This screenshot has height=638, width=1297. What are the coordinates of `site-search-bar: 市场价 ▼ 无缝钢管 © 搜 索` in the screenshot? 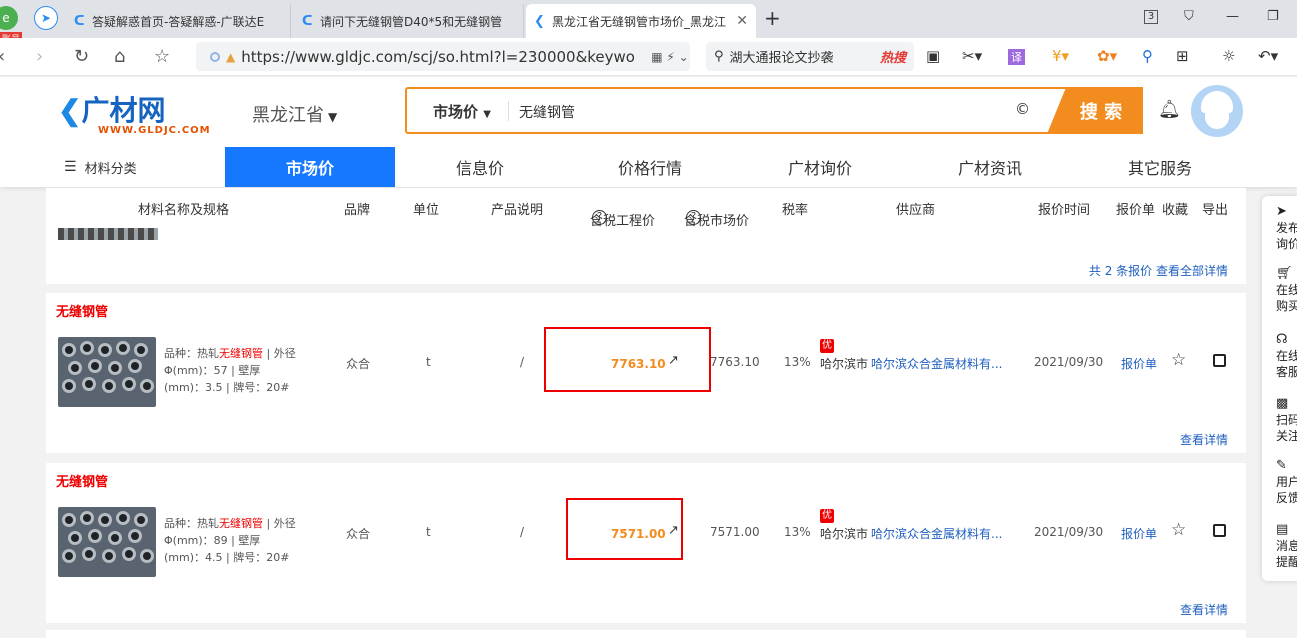 It's located at (774, 110).